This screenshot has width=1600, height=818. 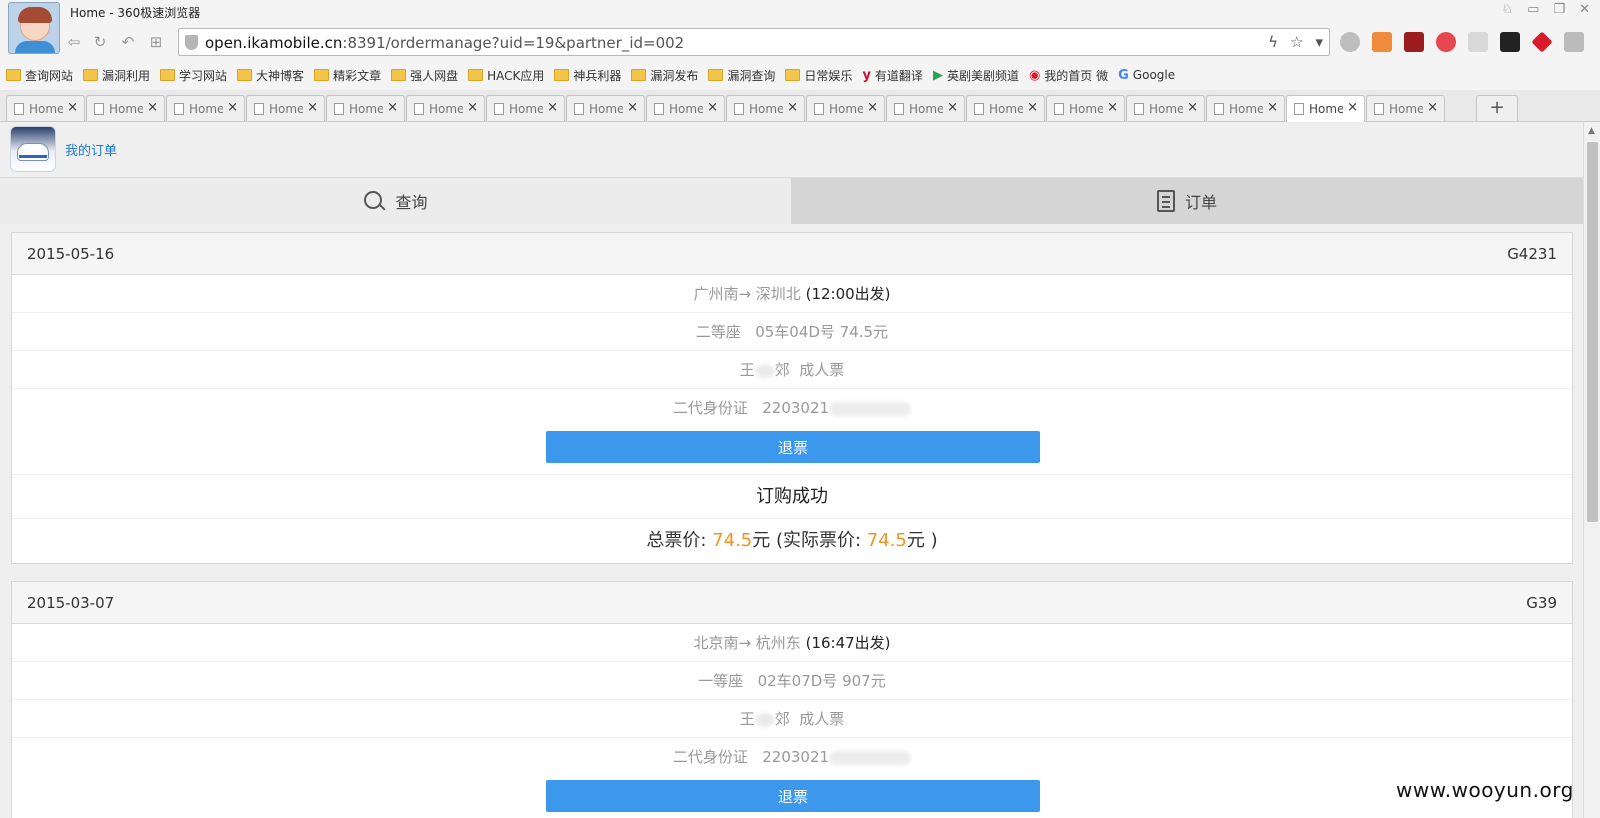 I want to click on user-avatar, so click(x=34, y=28).